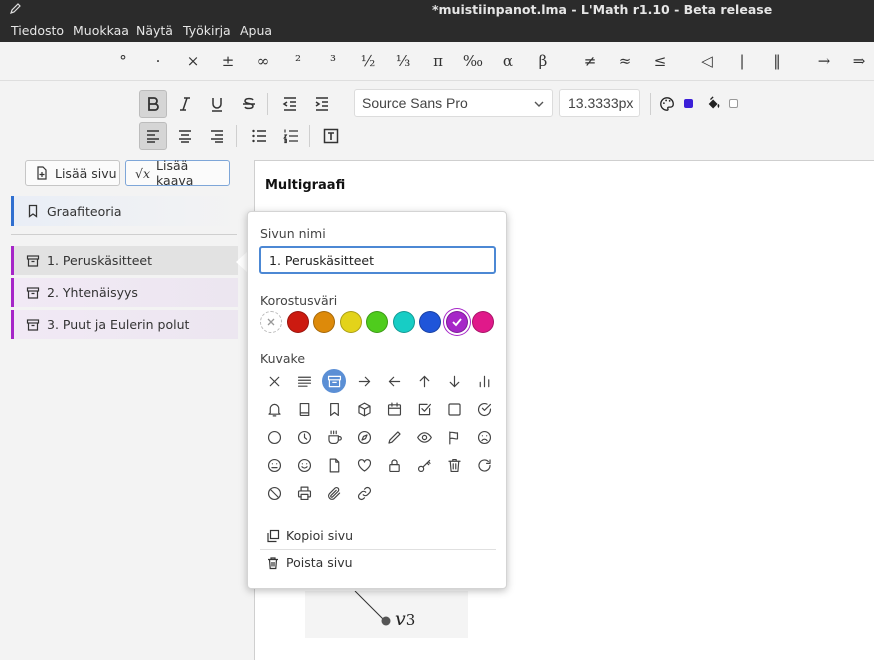  I want to click on icon-option-bell, so click(274, 409).